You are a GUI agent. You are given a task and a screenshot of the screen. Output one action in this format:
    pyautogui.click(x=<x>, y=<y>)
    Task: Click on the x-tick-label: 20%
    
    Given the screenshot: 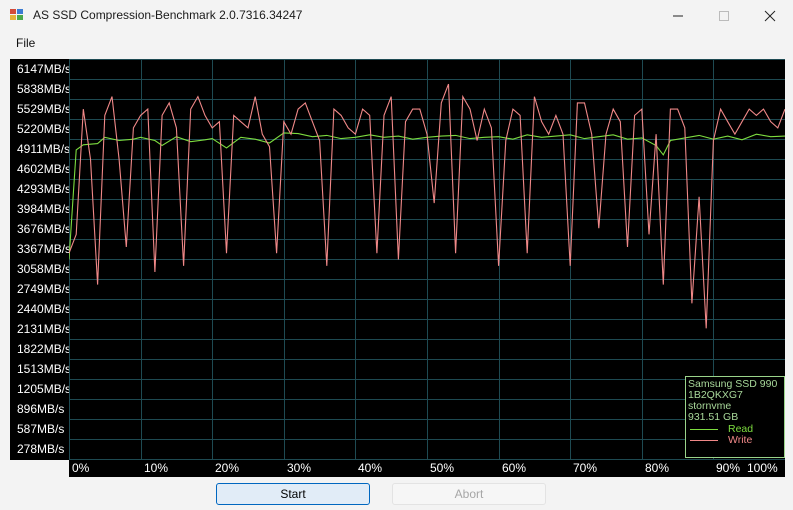 What is the action you would take?
    pyautogui.click(x=227, y=468)
    